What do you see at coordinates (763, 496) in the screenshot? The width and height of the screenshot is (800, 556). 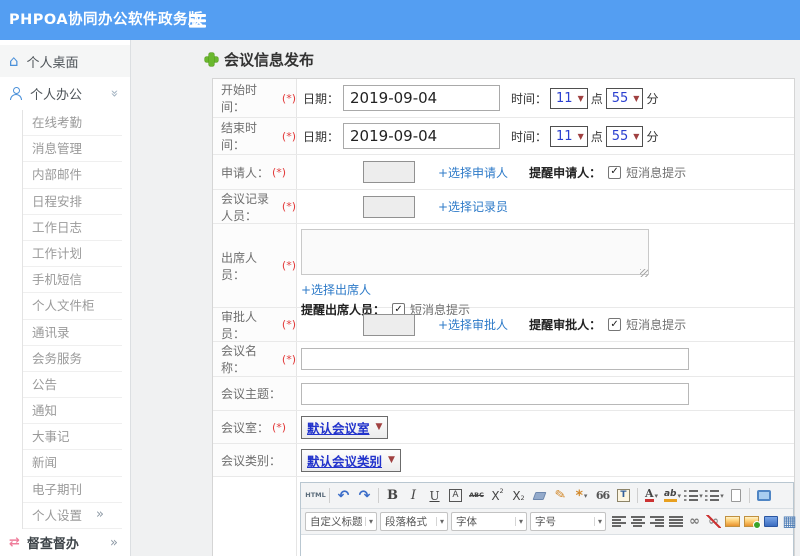 I see `fullscreen-icon` at bounding box center [763, 496].